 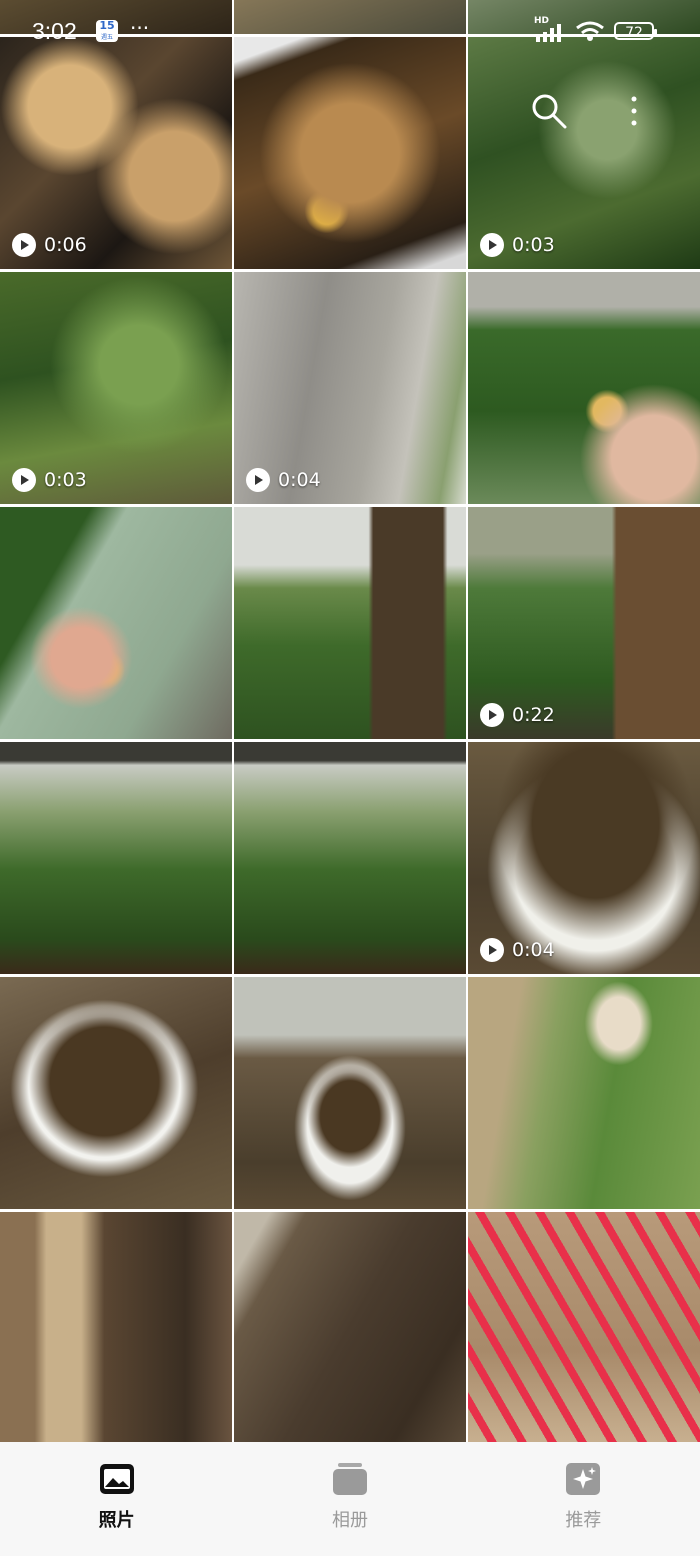 I want to click on video-duration-badge: 0:22, so click(x=517, y=715).